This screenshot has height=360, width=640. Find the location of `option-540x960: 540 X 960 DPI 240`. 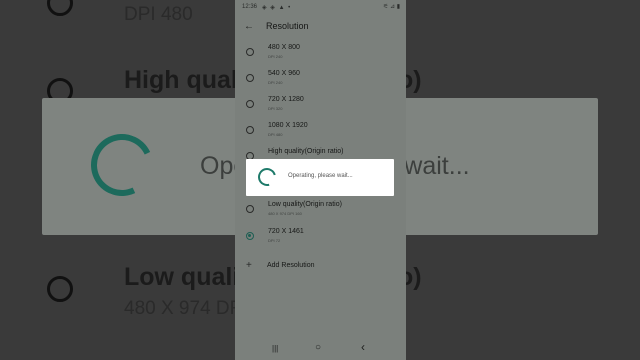

option-540x960: 540 X 960 DPI 240 is located at coordinates (320, 80).